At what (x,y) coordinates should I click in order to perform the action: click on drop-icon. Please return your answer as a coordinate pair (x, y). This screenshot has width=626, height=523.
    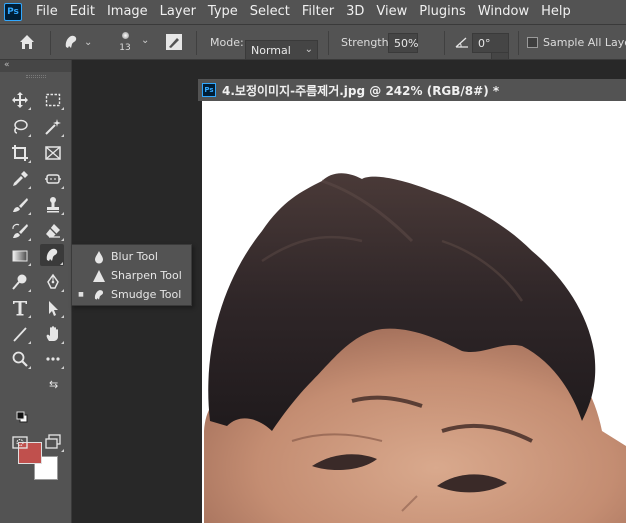
    Looking at the image, I should click on (99, 257).